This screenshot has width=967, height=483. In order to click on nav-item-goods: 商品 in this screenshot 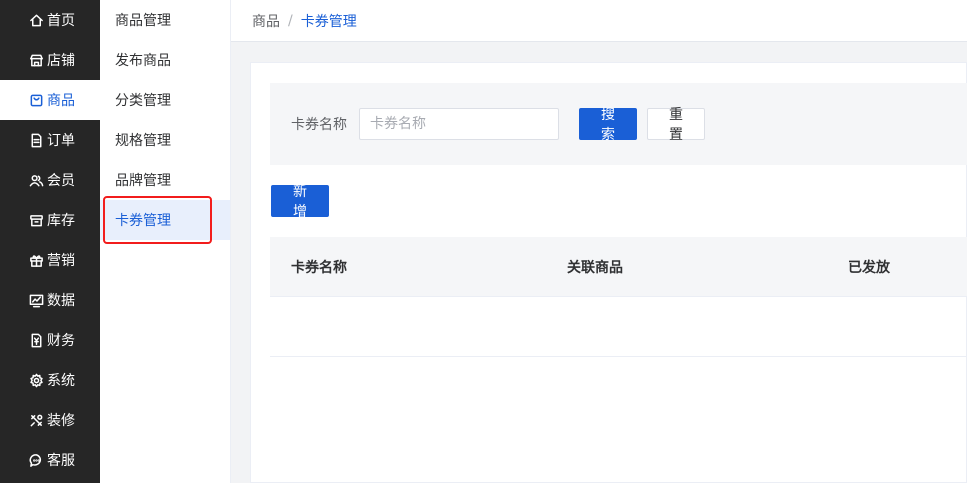, I will do `click(50, 100)`.